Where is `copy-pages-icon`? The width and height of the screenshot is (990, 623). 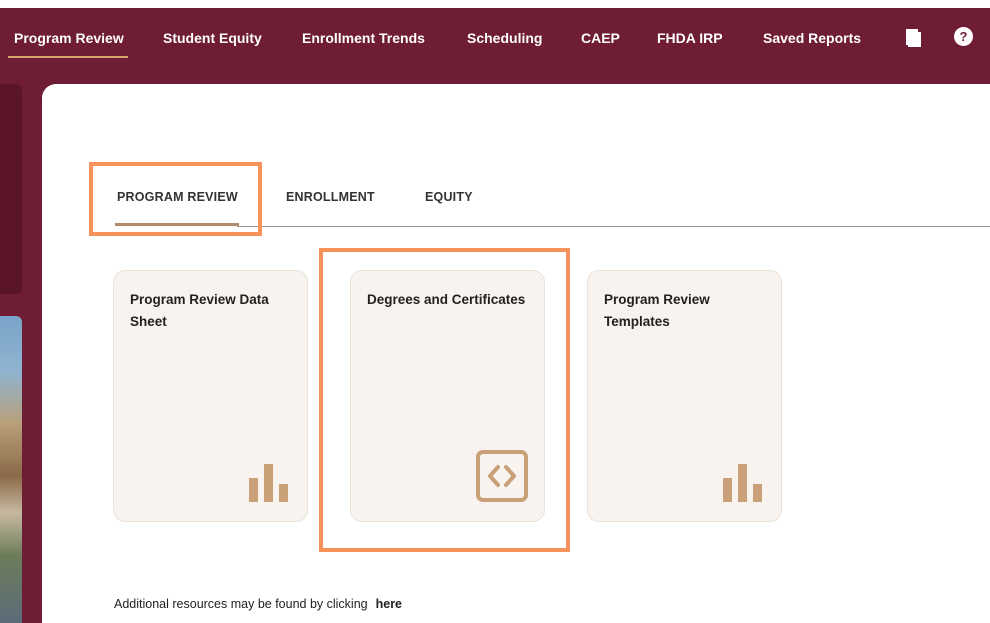
copy-pages-icon is located at coordinates (914, 39).